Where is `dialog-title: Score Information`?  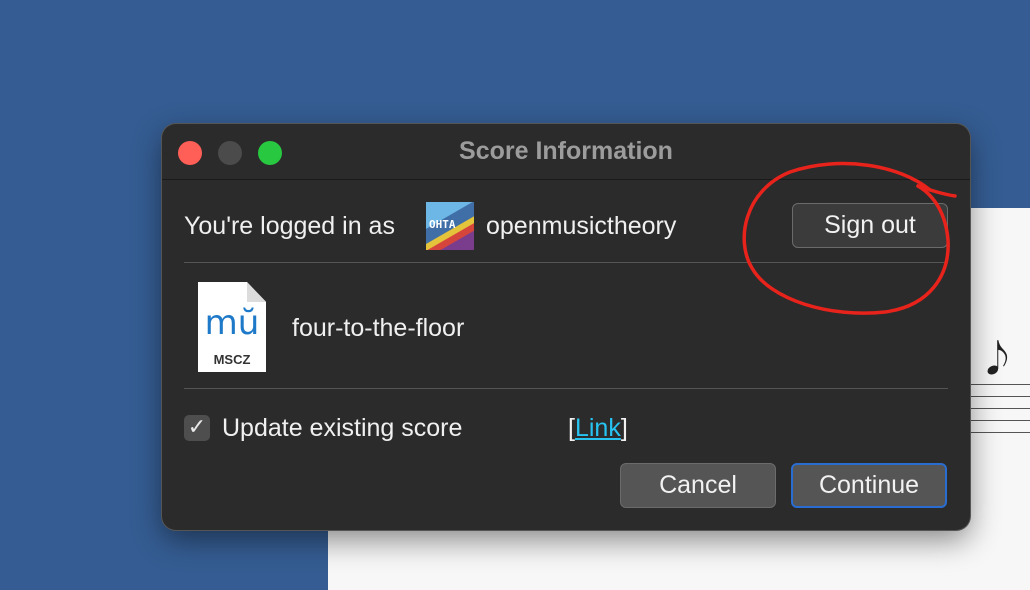 dialog-title: Score Information is located at coordinates (566, 151).